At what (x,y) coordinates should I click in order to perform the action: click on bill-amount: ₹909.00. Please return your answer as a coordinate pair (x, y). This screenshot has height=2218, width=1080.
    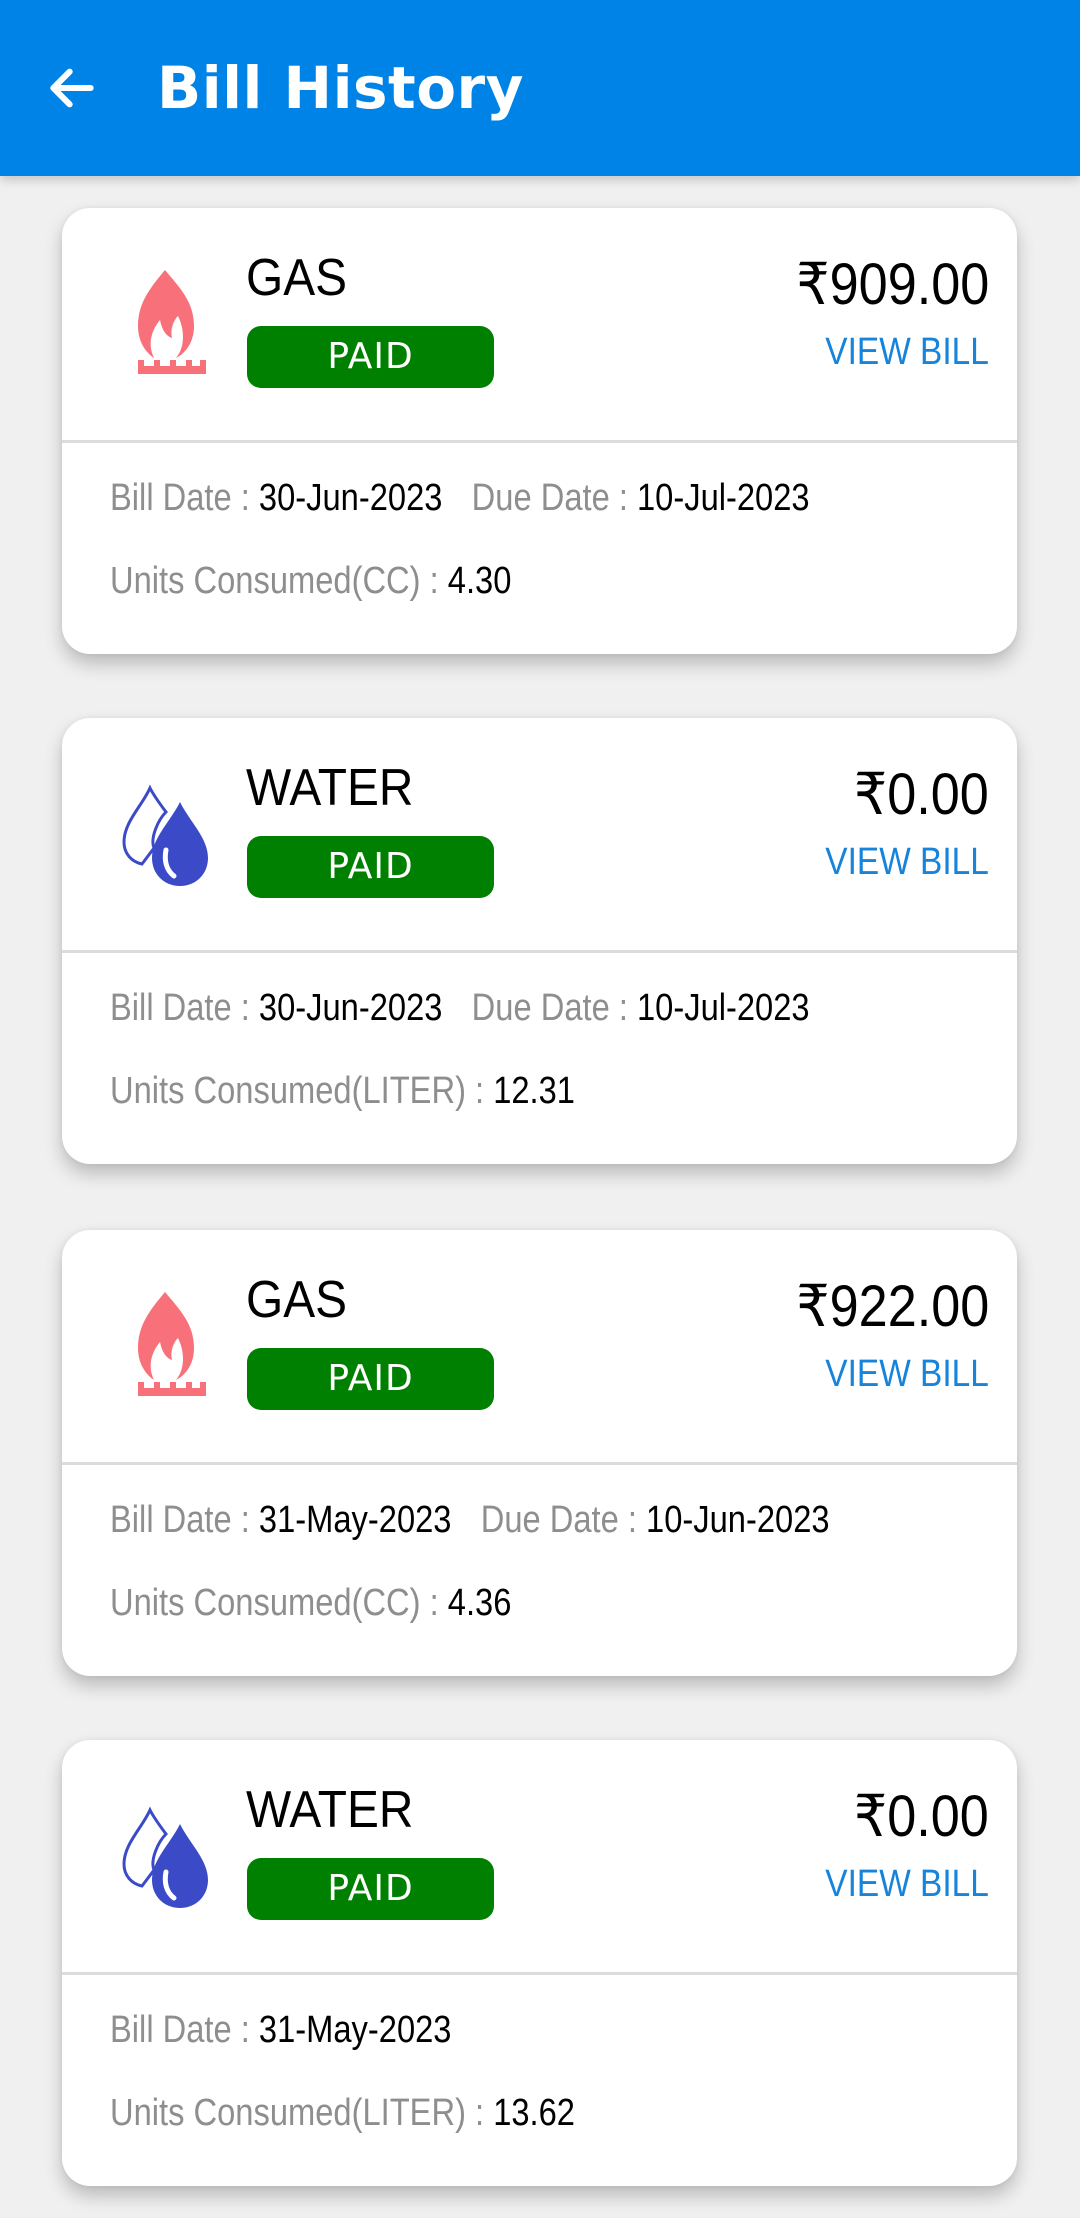
    Looking at the image, I should click on (892, 284).